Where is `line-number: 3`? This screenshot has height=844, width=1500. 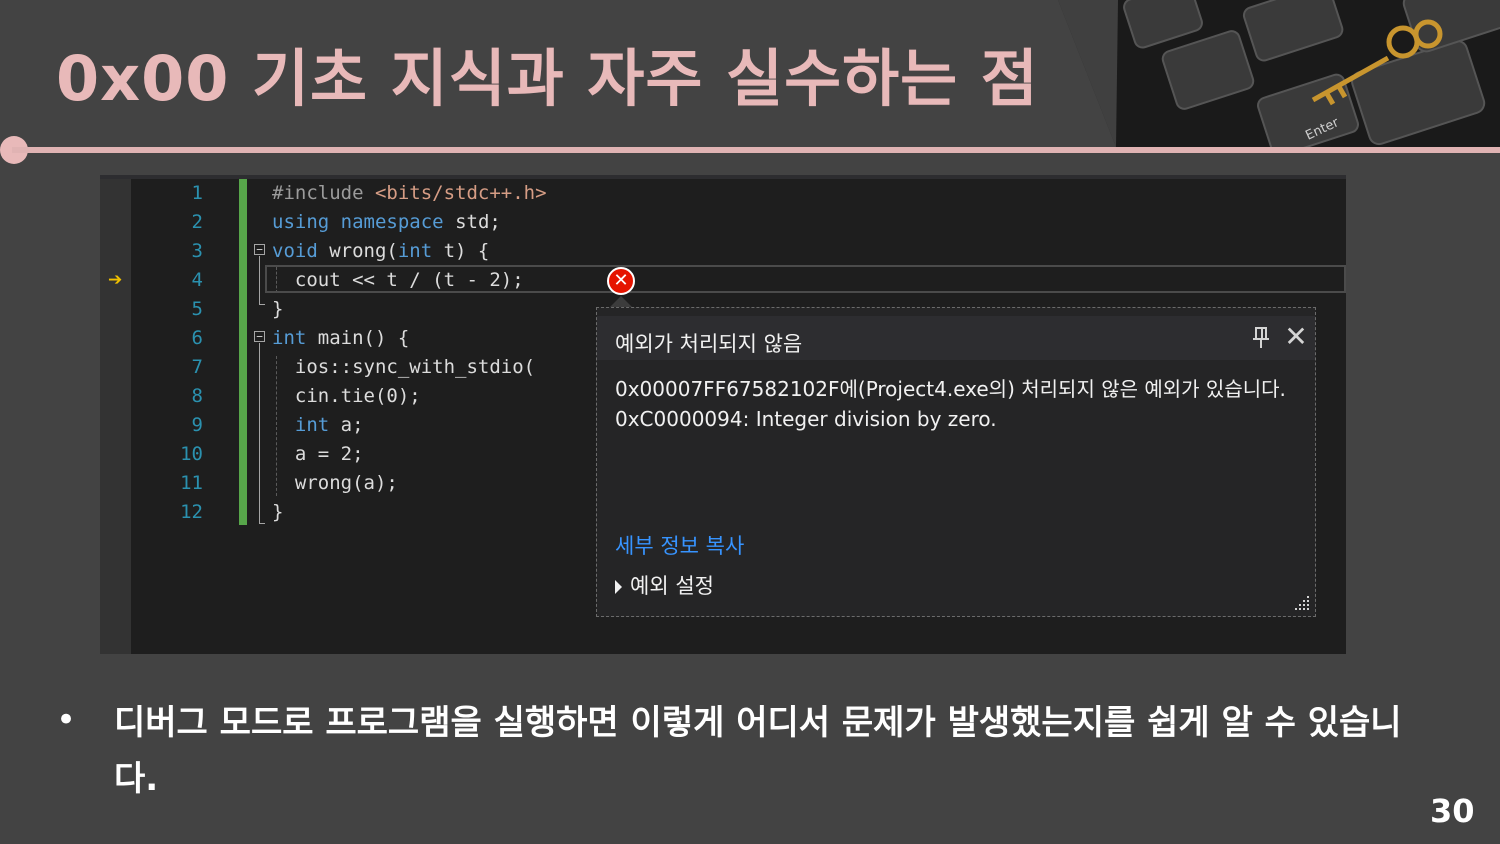 line-number: 3 is located at coordinates (197, 251).